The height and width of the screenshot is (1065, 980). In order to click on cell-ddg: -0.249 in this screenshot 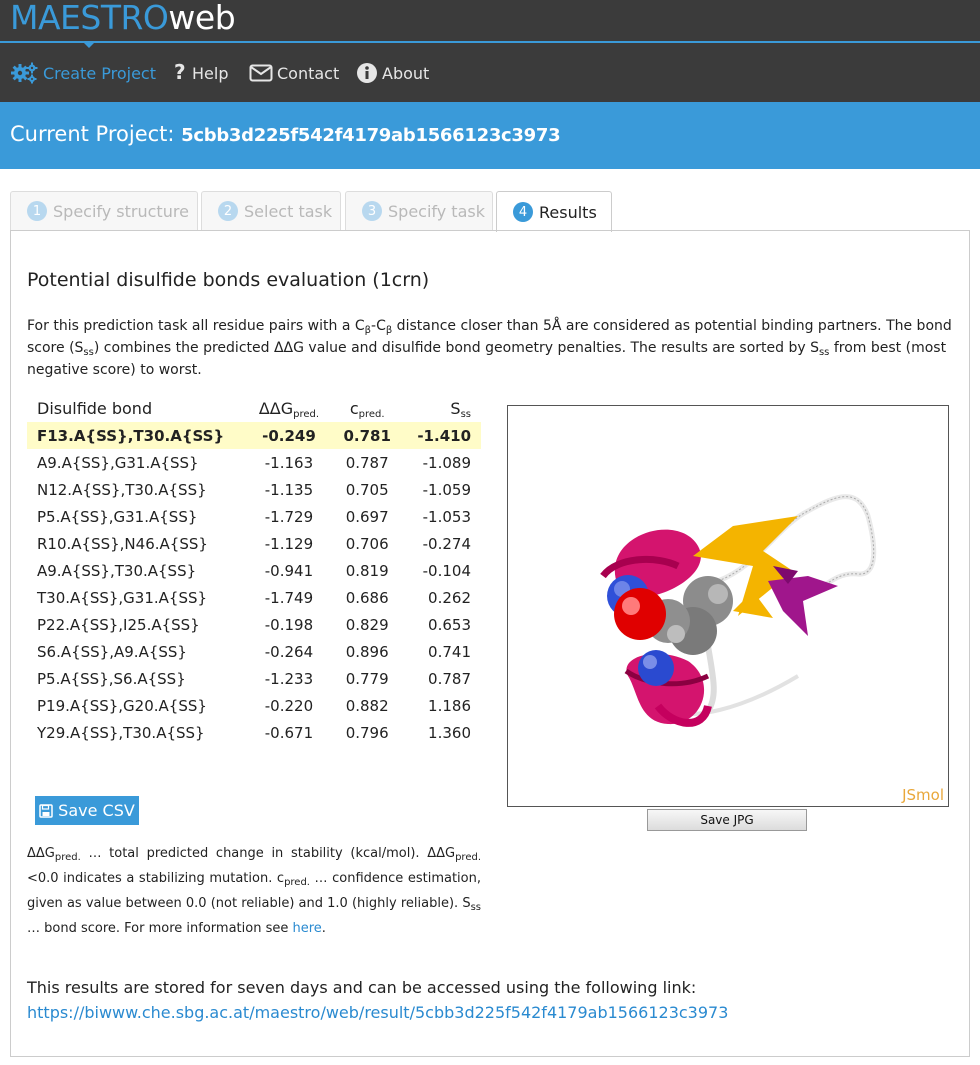, I will do `click(289, 435)`.